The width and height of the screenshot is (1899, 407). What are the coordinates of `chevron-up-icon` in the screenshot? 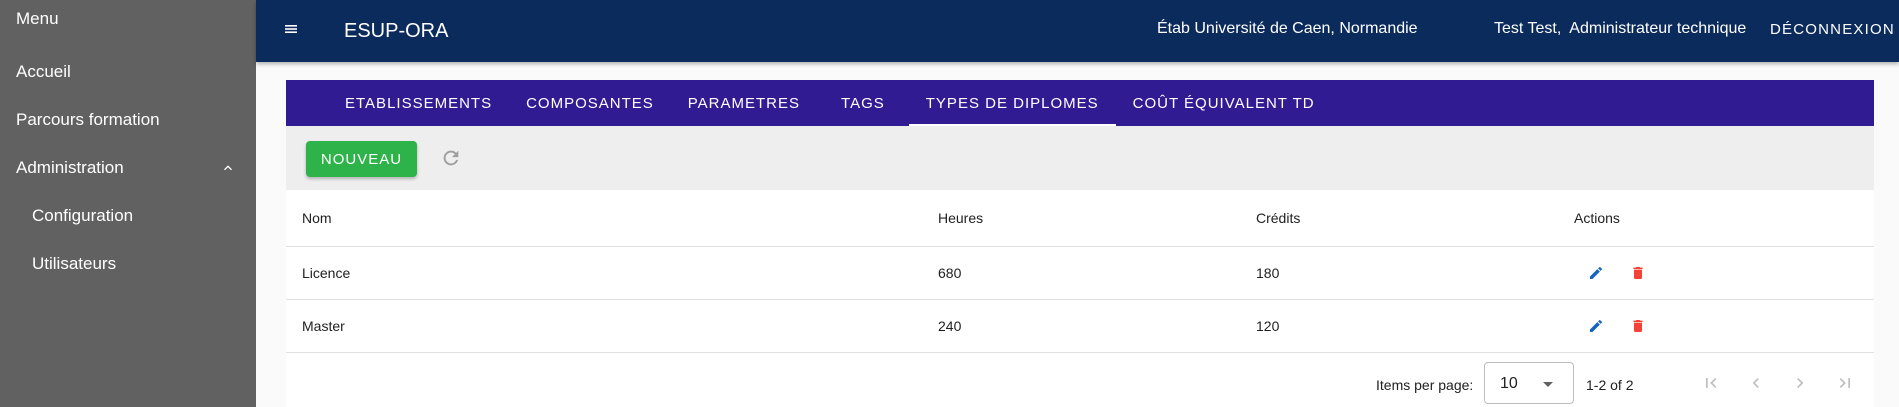 It's located at (228, 168).